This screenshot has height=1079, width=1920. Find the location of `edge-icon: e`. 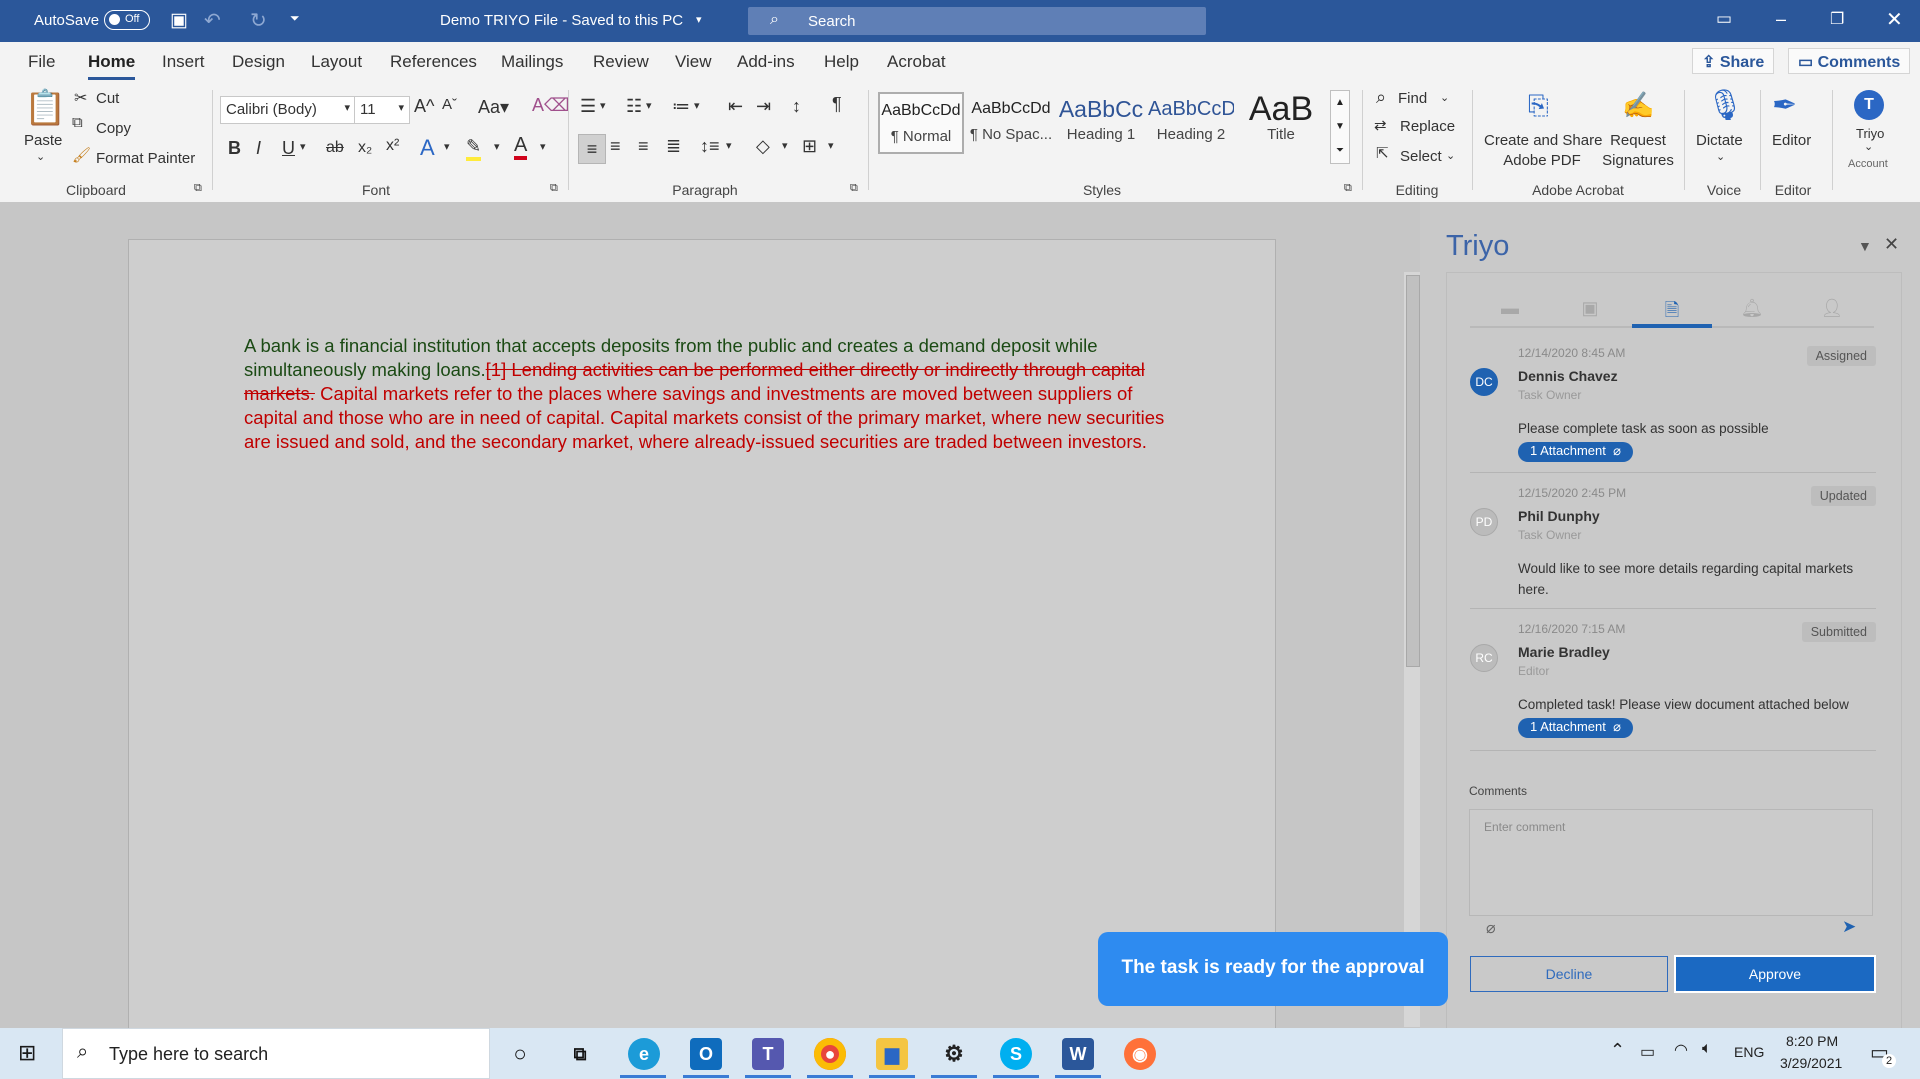

edge-icon: e is located at coordinates (644, 1054).